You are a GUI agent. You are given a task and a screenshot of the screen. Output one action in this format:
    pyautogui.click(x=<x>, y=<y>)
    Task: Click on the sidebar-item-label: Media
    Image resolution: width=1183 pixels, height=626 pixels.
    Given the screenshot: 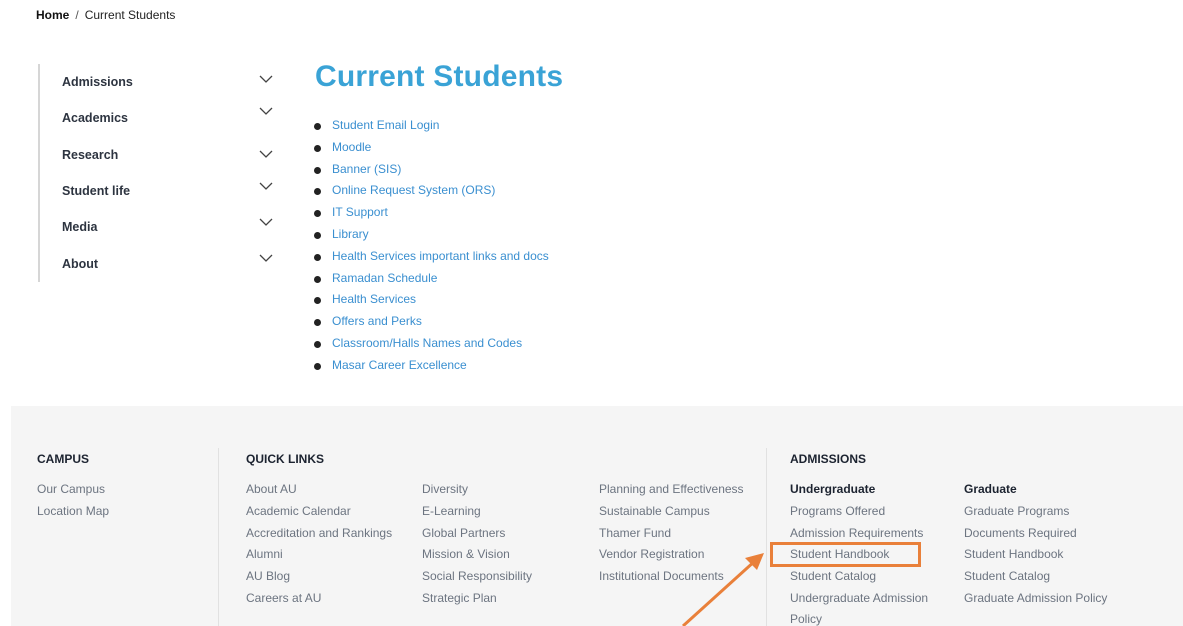 What is the action you would take?
    pyautogui.click(x=80, y=227)
    